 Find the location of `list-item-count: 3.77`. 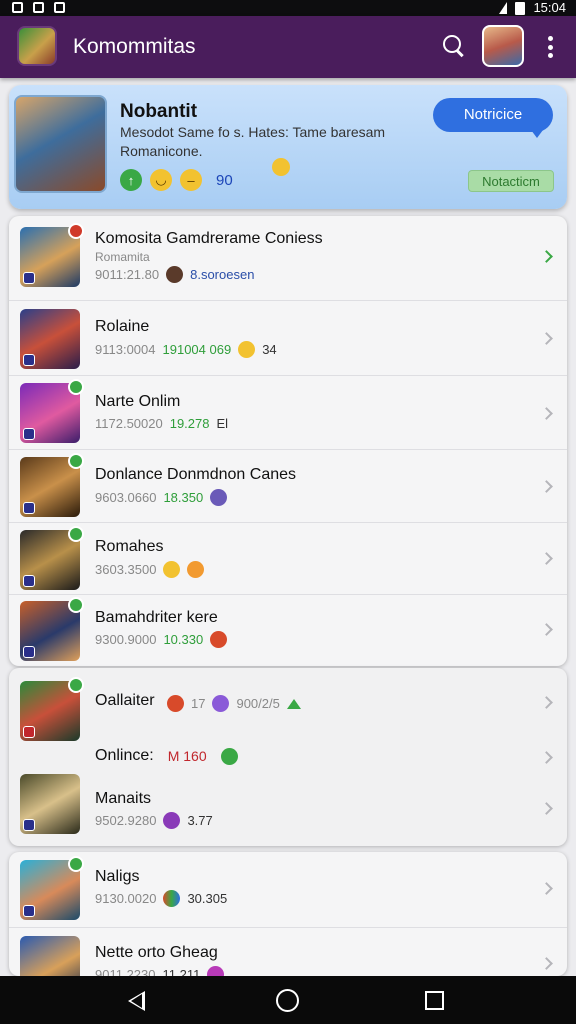

list-item-count: 3.77 is located at coordinates (200, 820).